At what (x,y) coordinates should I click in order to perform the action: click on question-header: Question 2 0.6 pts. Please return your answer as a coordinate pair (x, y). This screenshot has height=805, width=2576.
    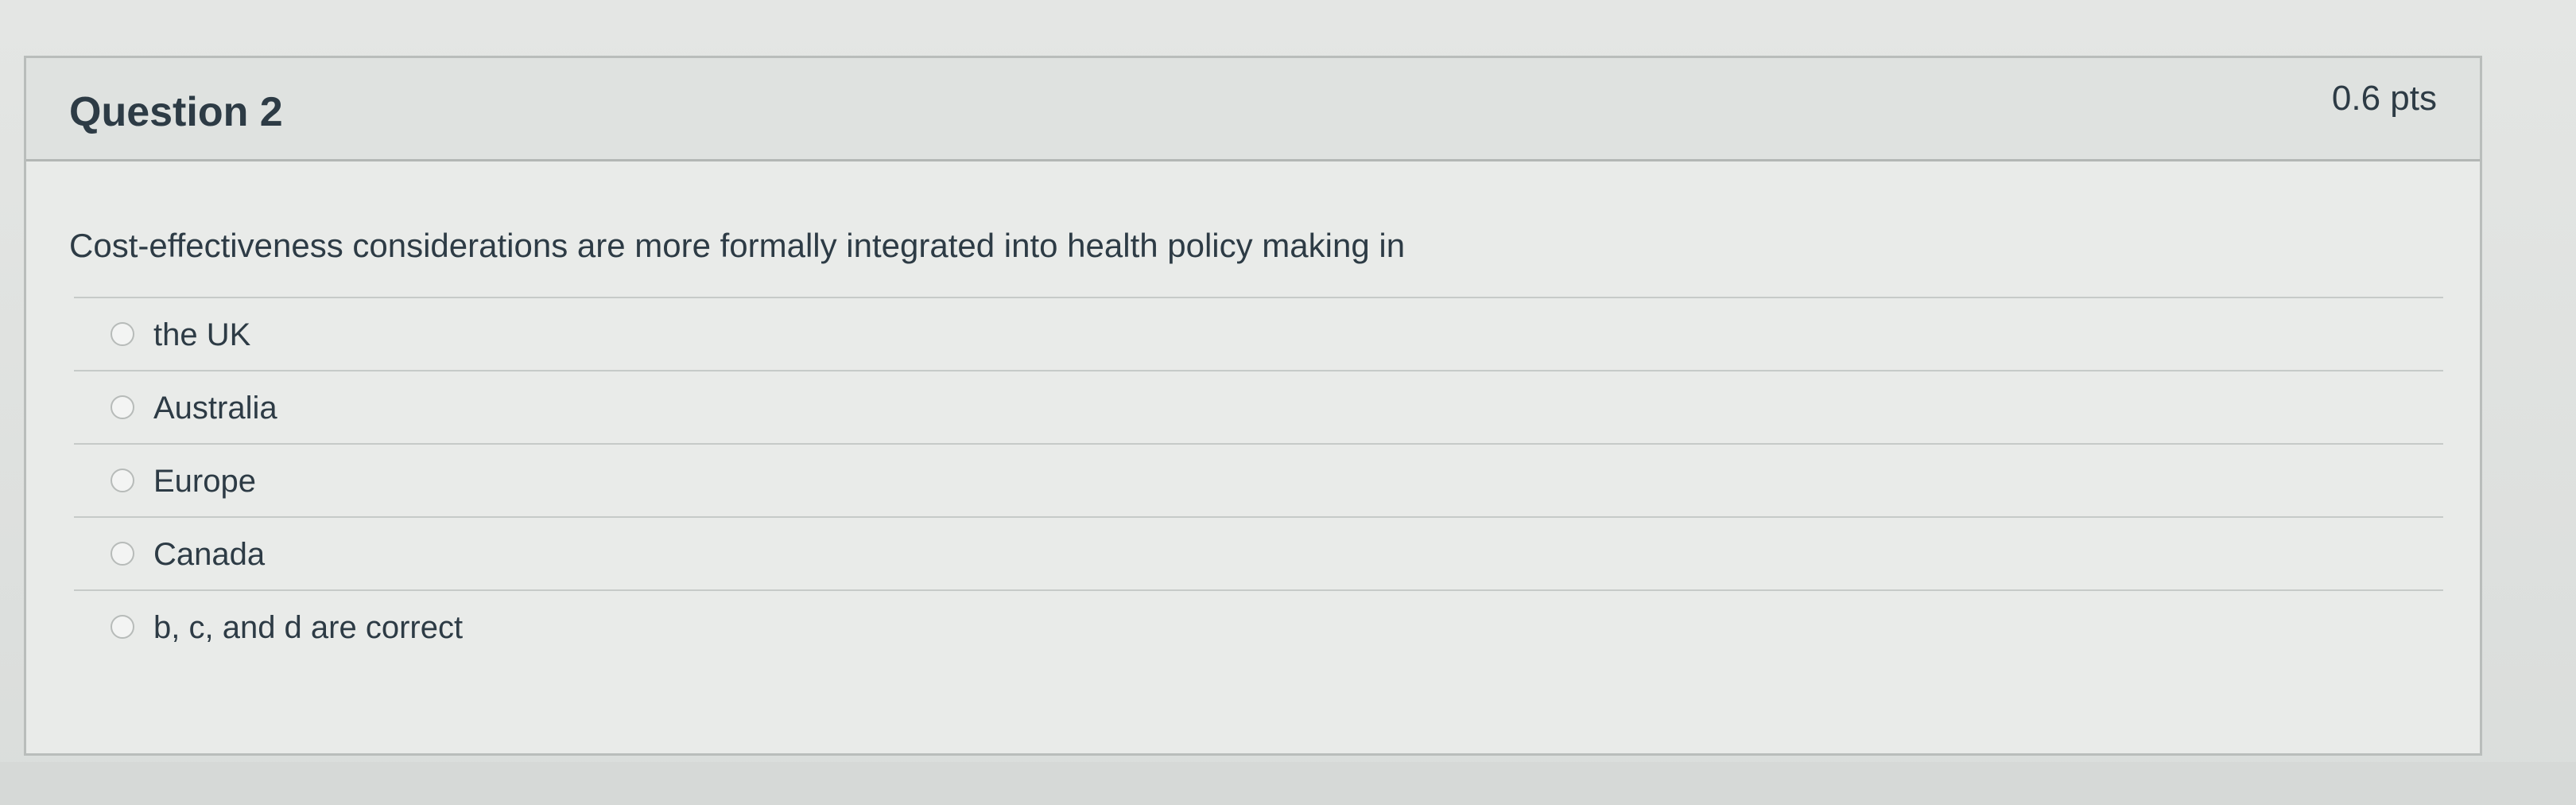
    Looking at the image, I should click on (1253, 109).